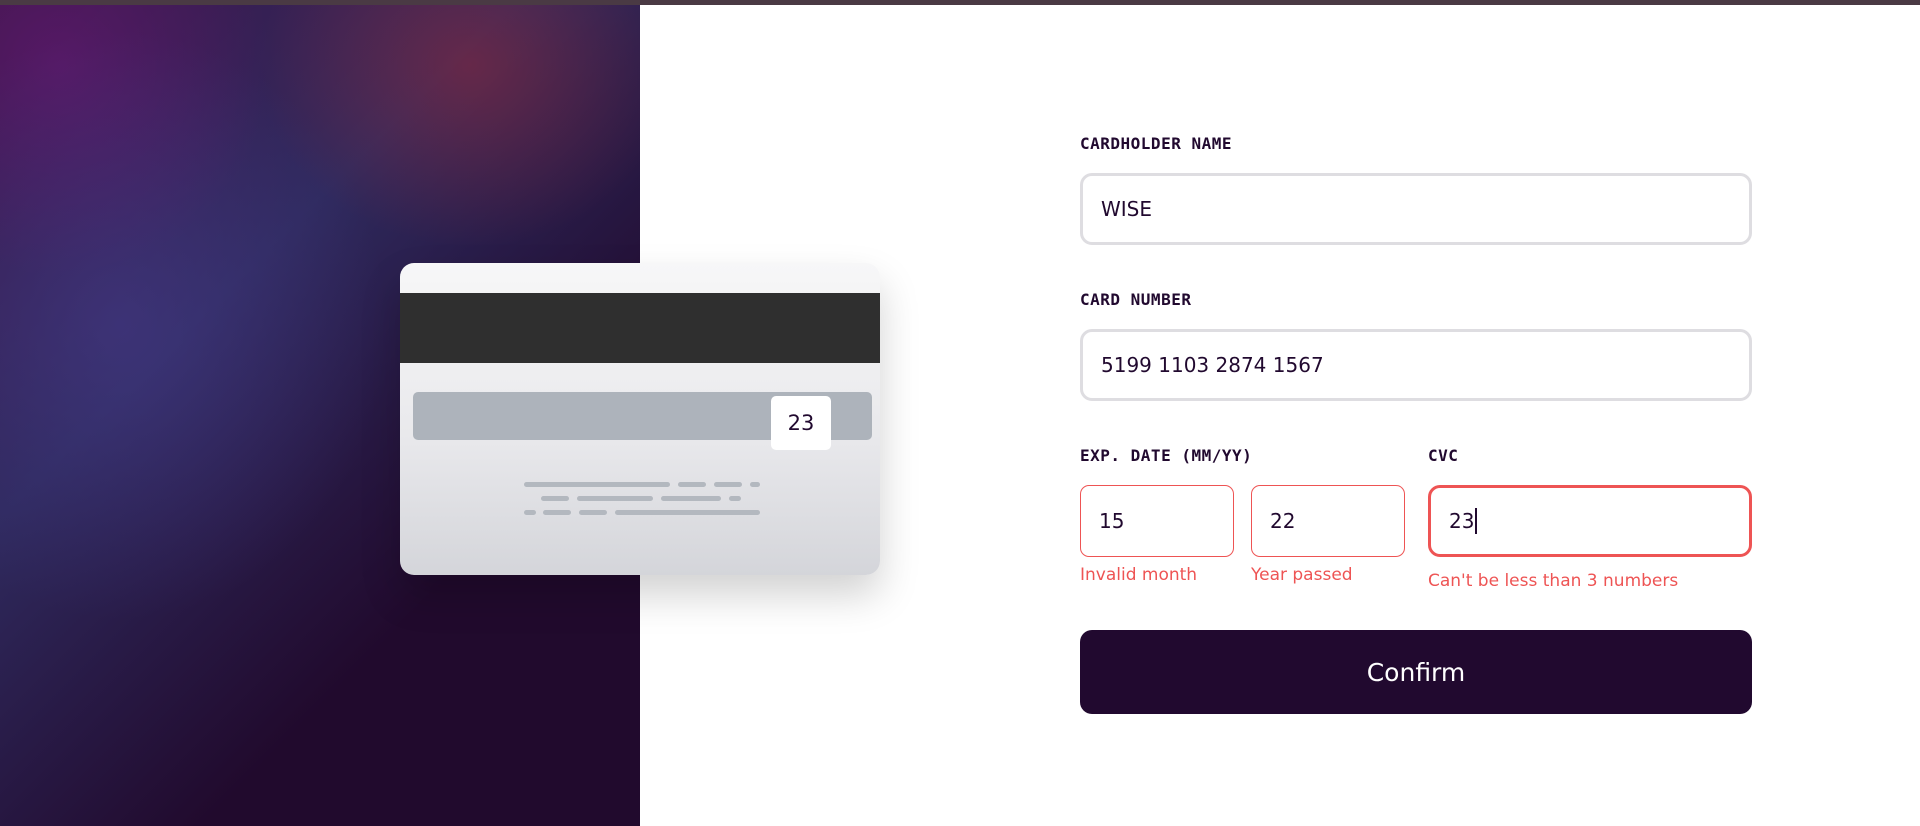 The image size is (1920, 826). I want to click on cvc-label: CVC, so click(1443, 455).